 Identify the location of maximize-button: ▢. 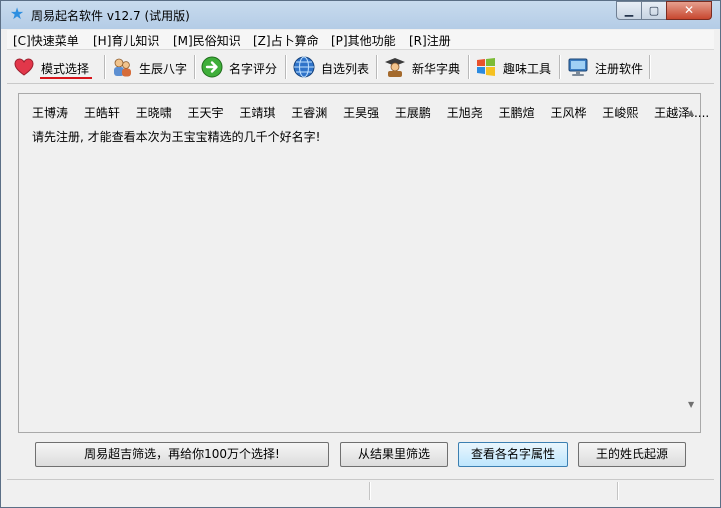
(654, 10).